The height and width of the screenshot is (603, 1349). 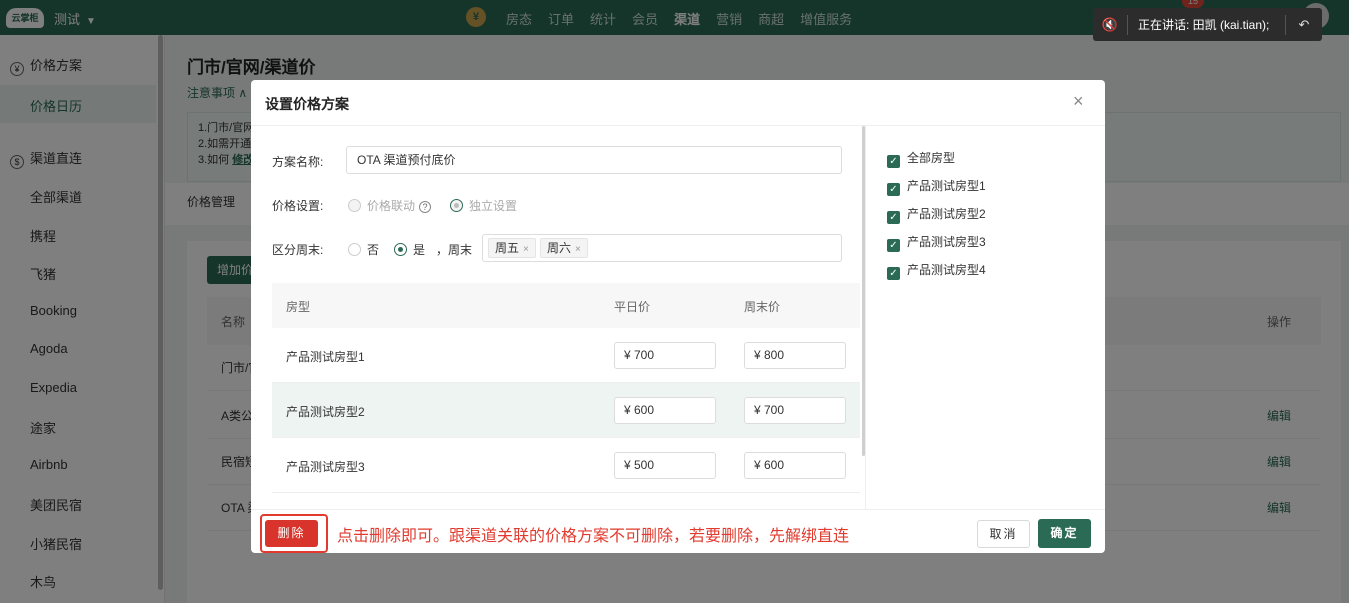 What do you see at coordinates (409, 249) in the screenshot?
I see `radio-weekend-yes: 是` at bounding box center [409, 249].